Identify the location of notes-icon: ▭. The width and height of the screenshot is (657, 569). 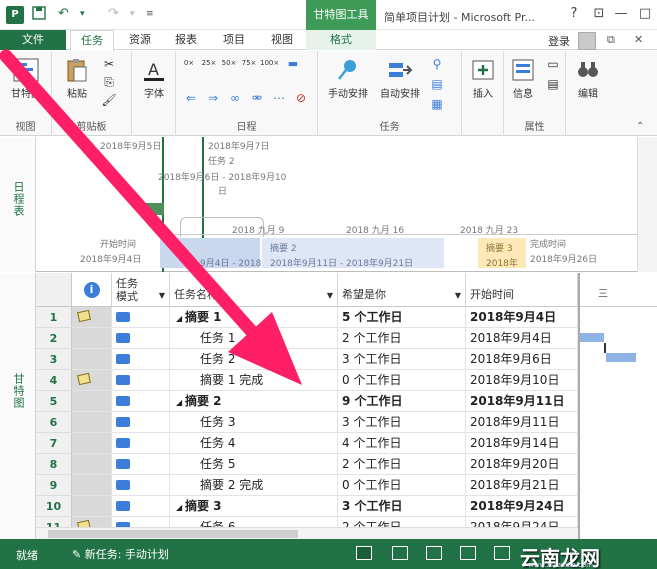
(553, 64).